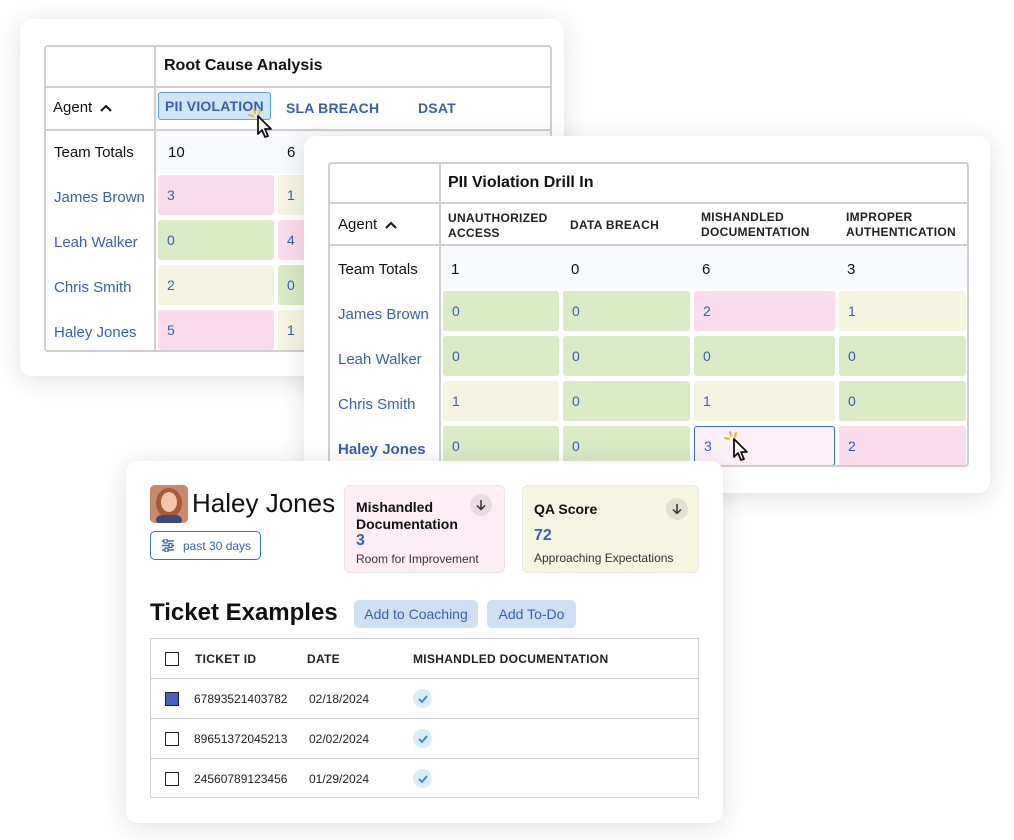 The width and height of the screenshot is (1014, 840). Describe the element at coordinates (291, 152) in the screenshot. I see `total-sla: 6` at that location.